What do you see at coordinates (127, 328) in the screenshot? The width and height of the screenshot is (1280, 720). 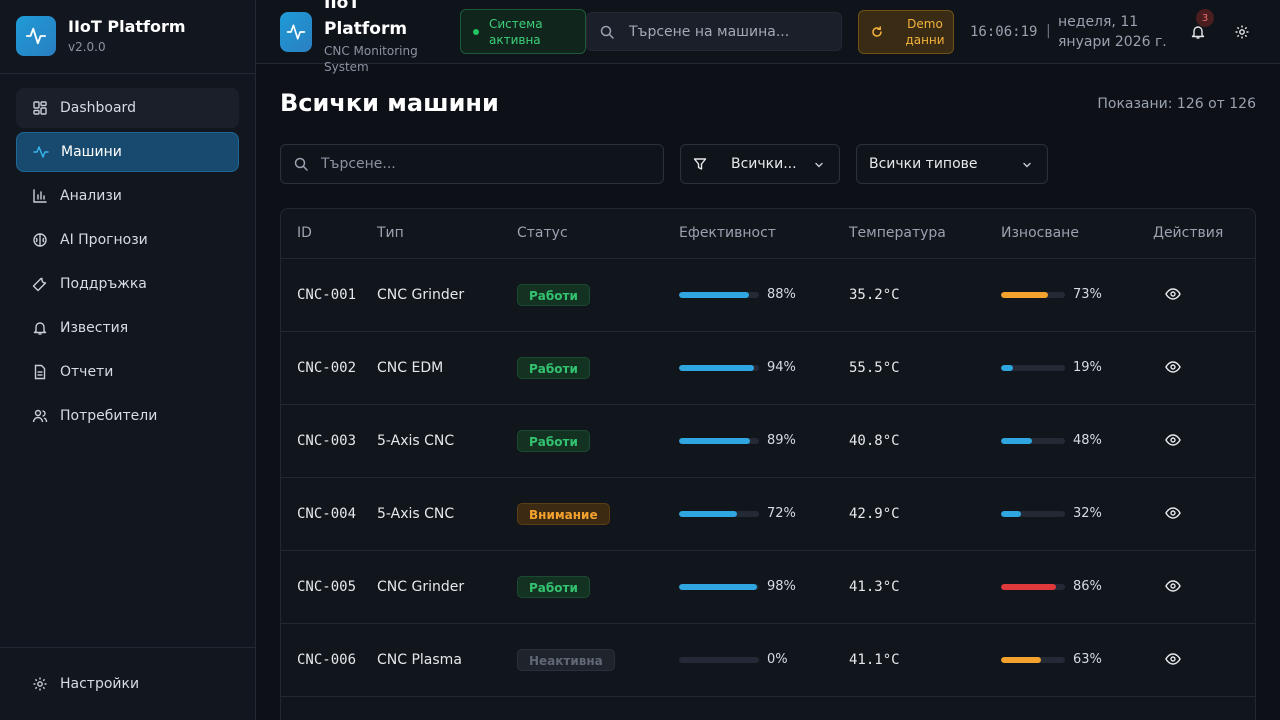 I see `sidebar-item-notifications: Известия` at bounding box center [127, 328].